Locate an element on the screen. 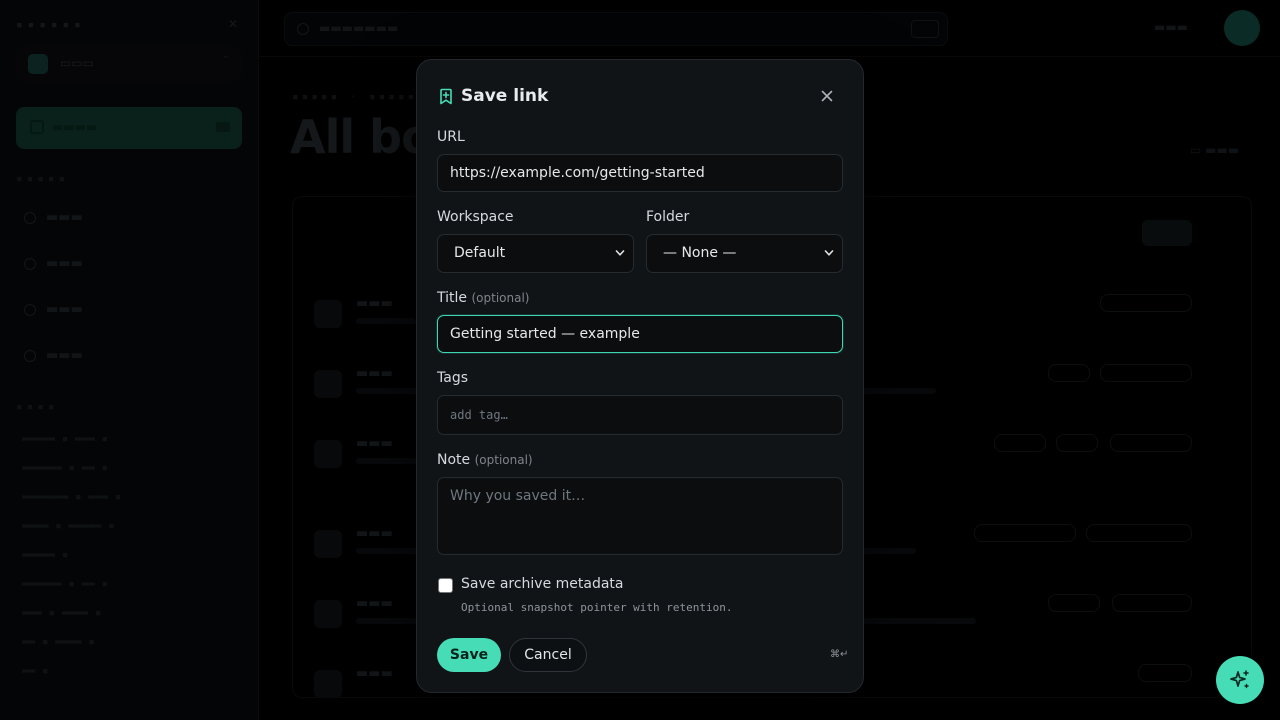  tags-label: Tags is located at coordinates (452, 378).